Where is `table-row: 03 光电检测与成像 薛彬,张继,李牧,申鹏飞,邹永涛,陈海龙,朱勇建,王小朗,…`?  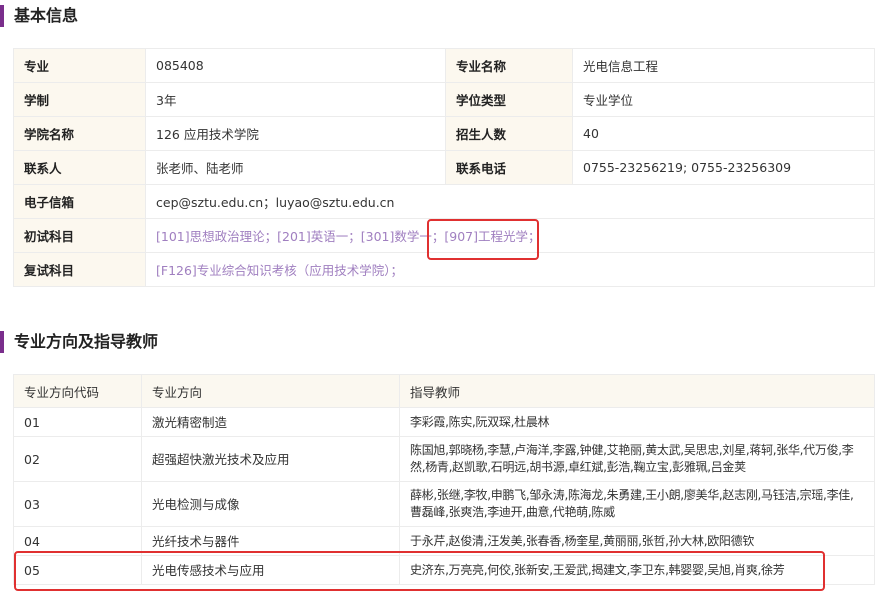
table-row: 03 光电检测与成像 薛彬,张继,李牧,申鹏飞,邹永涛,陈海龙,朱勇建,王小朗,… is located at coordinates (444, 504).